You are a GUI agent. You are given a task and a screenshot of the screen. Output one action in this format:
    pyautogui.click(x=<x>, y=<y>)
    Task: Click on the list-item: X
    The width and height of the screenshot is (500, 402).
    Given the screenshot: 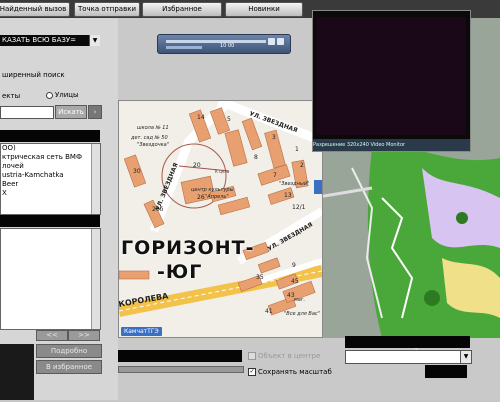 What is the action you would take?
    pyautogui.click(x=50, y=193)
    